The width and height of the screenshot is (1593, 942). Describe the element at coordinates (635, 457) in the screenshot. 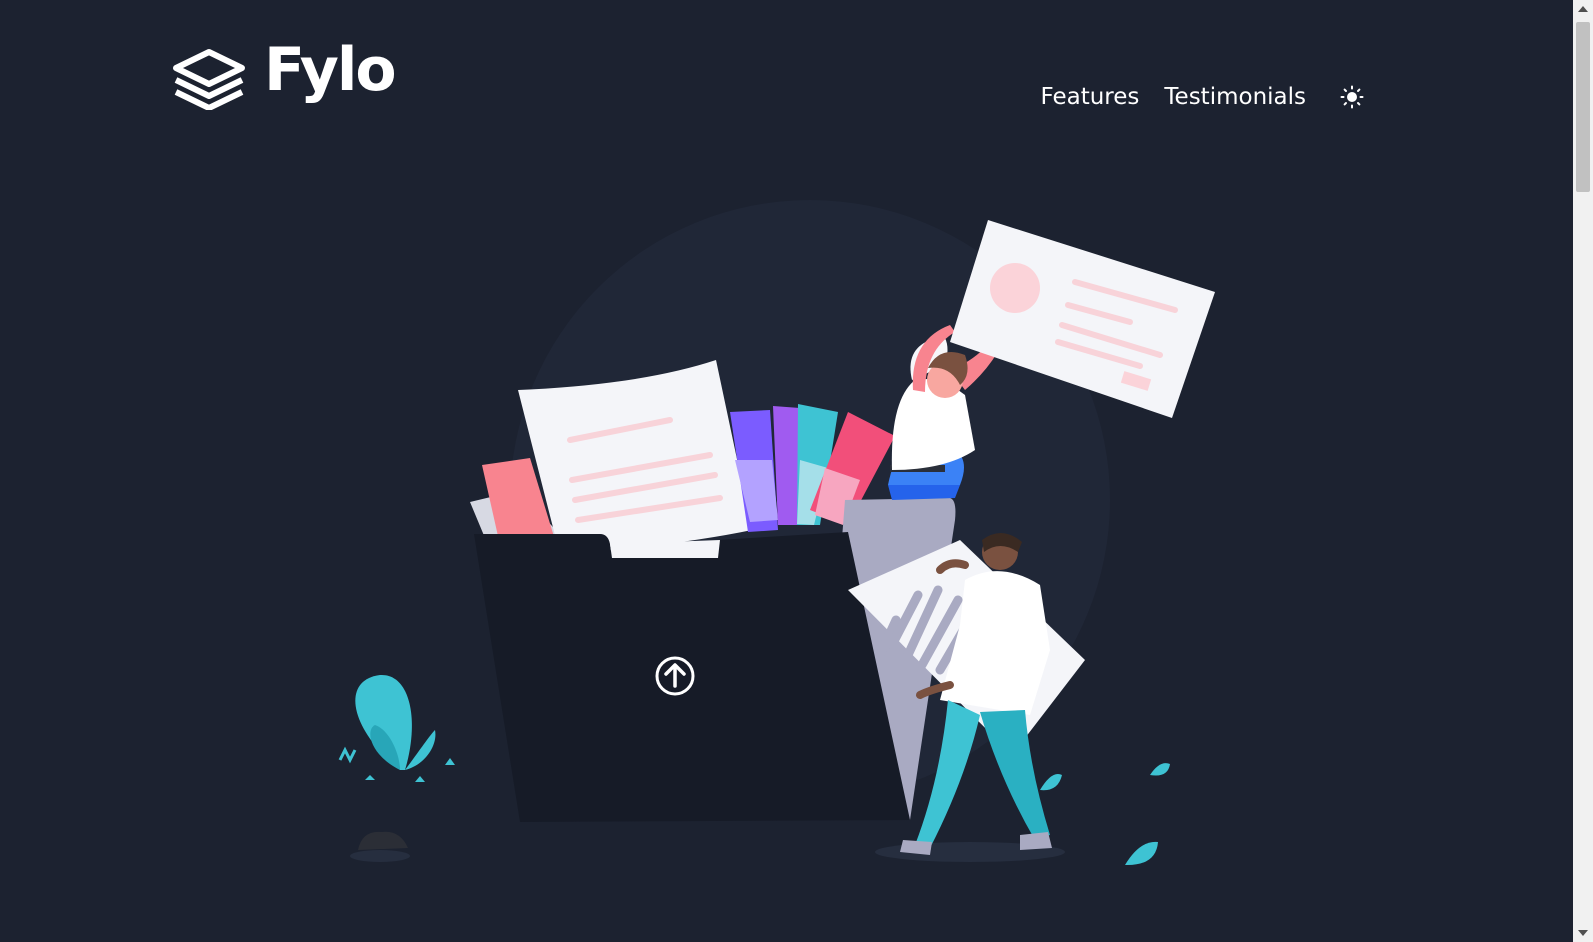

I see `document-large` at that location.